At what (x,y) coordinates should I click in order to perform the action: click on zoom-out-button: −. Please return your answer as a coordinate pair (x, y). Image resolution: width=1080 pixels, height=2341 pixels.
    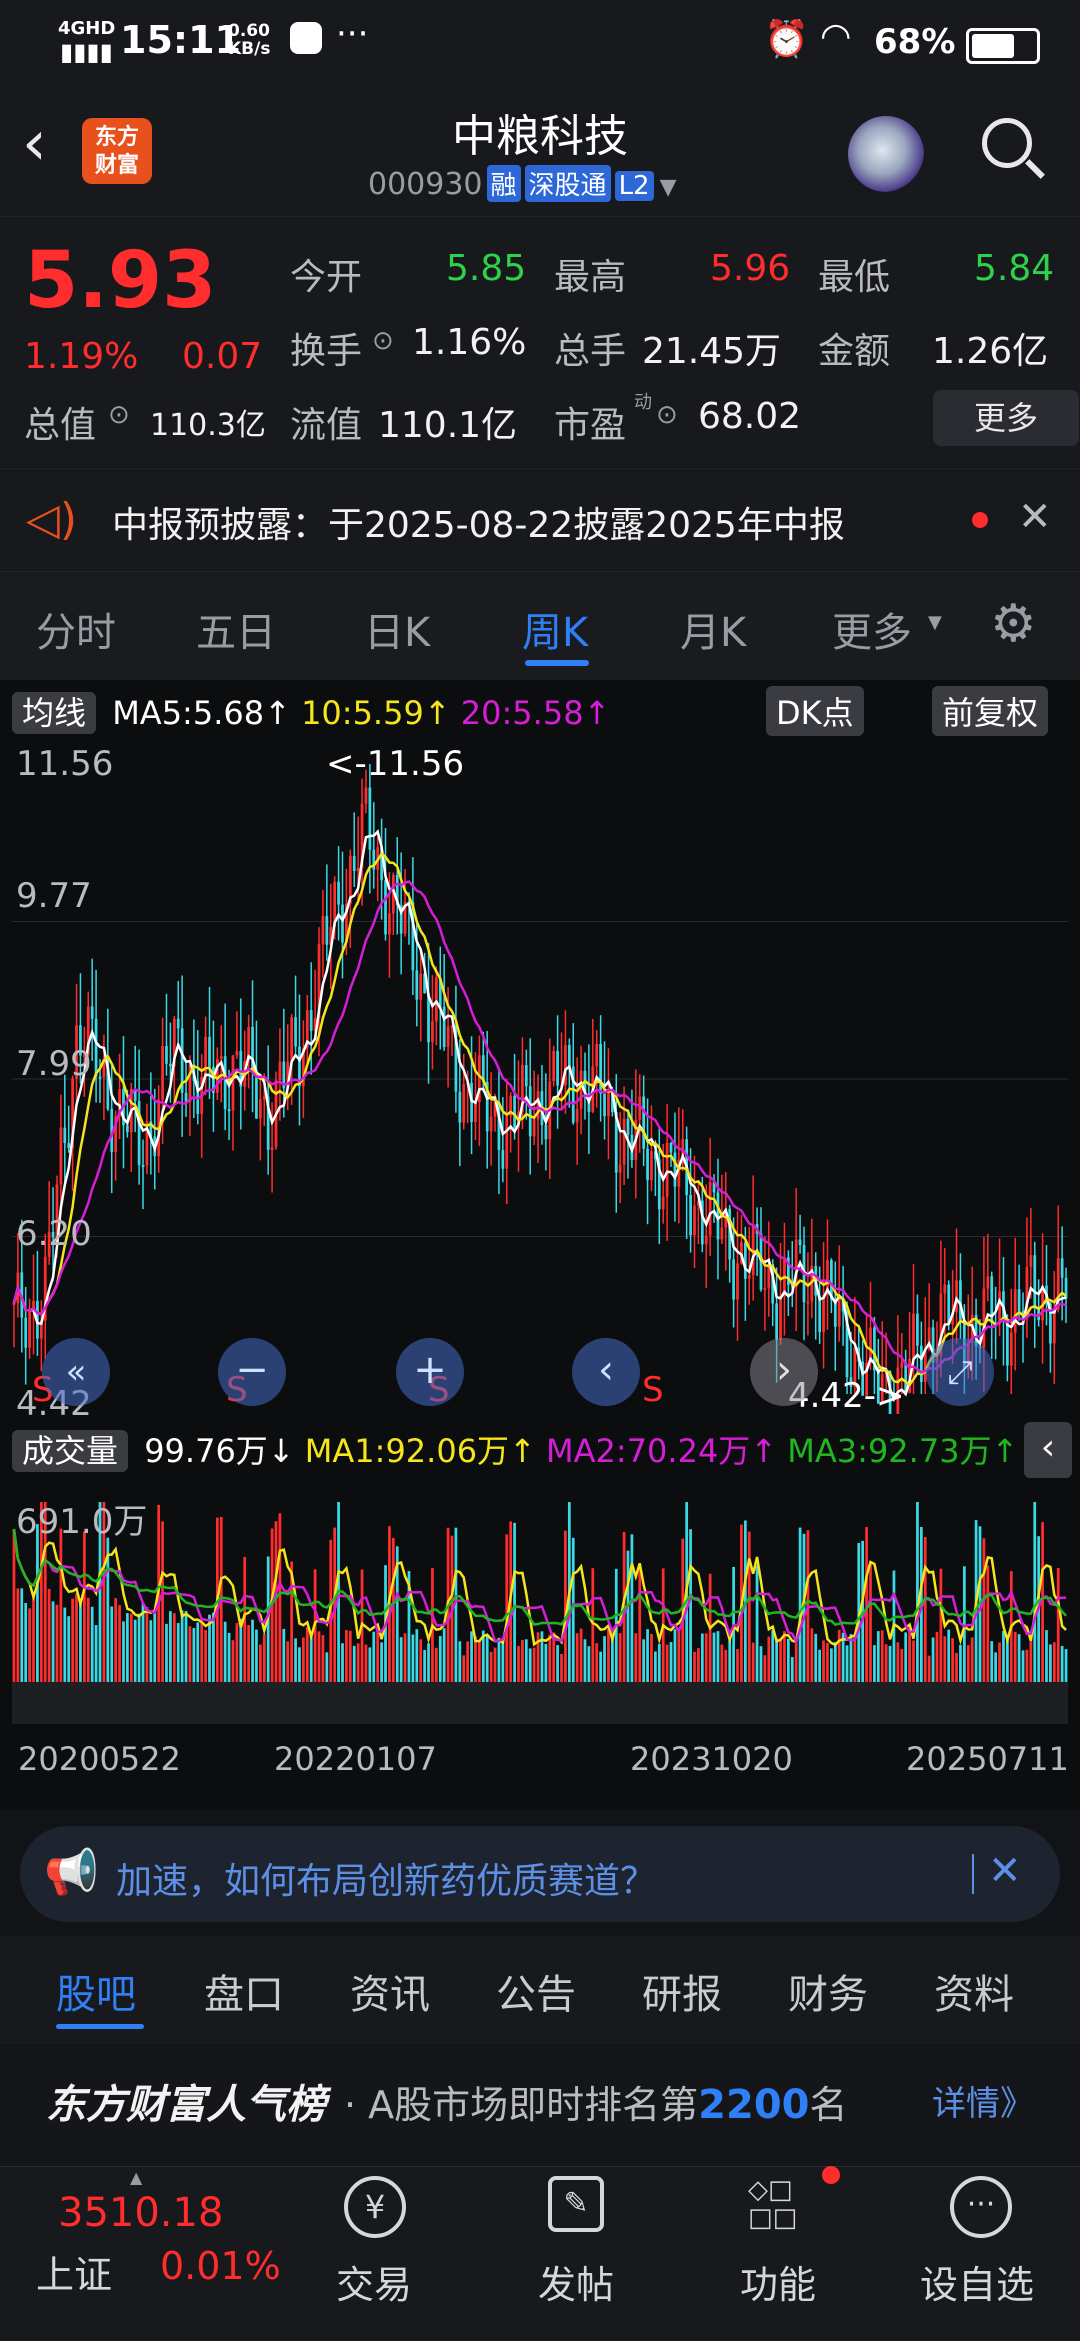
    Looking at the image, I should click on (252, 1372).